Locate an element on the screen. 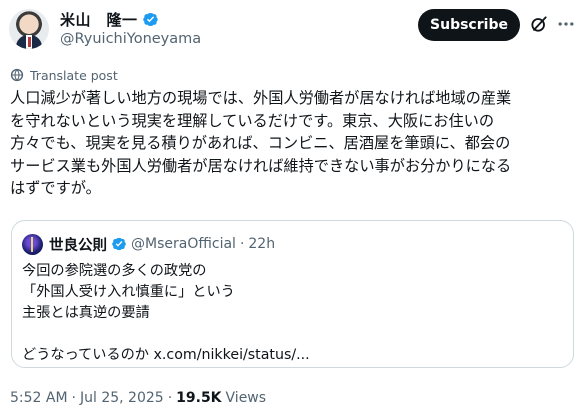 The height and width of the screenshot is (419, 582). more-icon is located at coordinates (566, 24).